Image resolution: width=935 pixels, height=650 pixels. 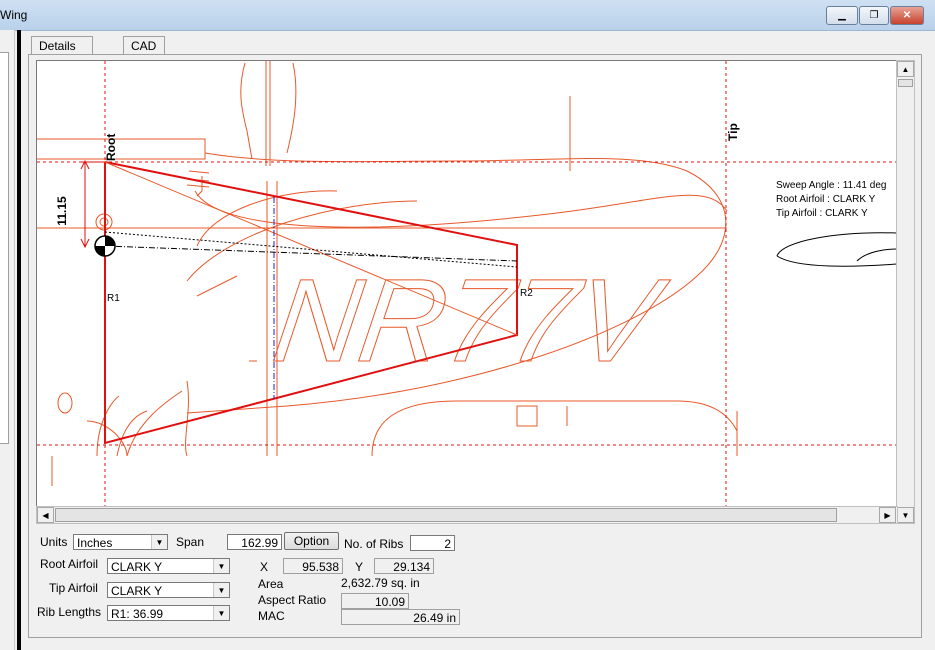 I want to click on y-value: 29.134, so click(x=404, y=566).